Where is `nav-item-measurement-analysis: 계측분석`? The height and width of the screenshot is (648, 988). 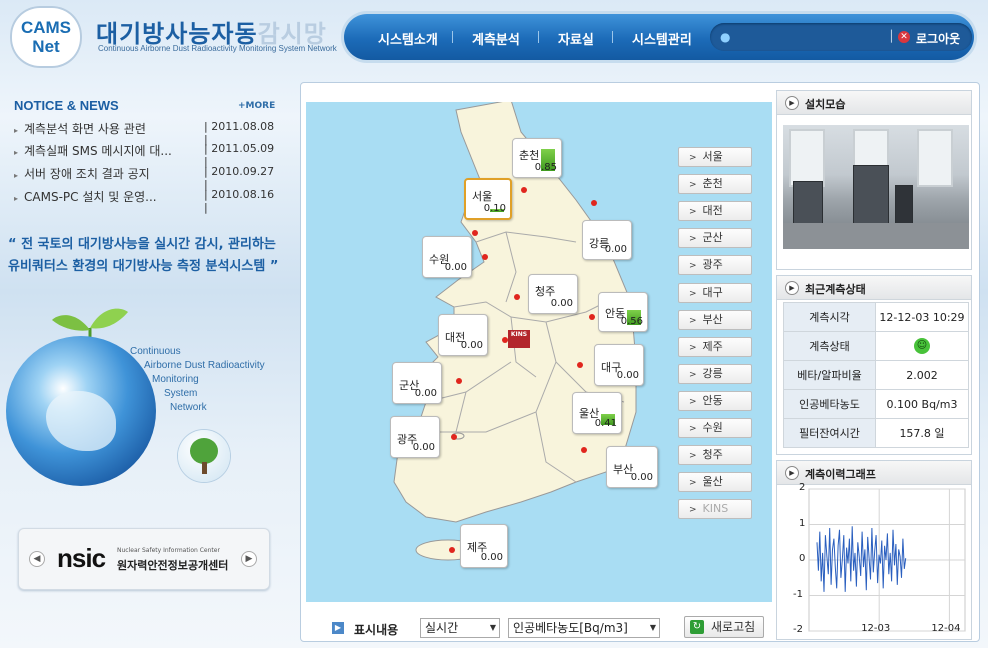 nav-item-measurement-analysis: 계측분석 is located at coordinates (496, 38).